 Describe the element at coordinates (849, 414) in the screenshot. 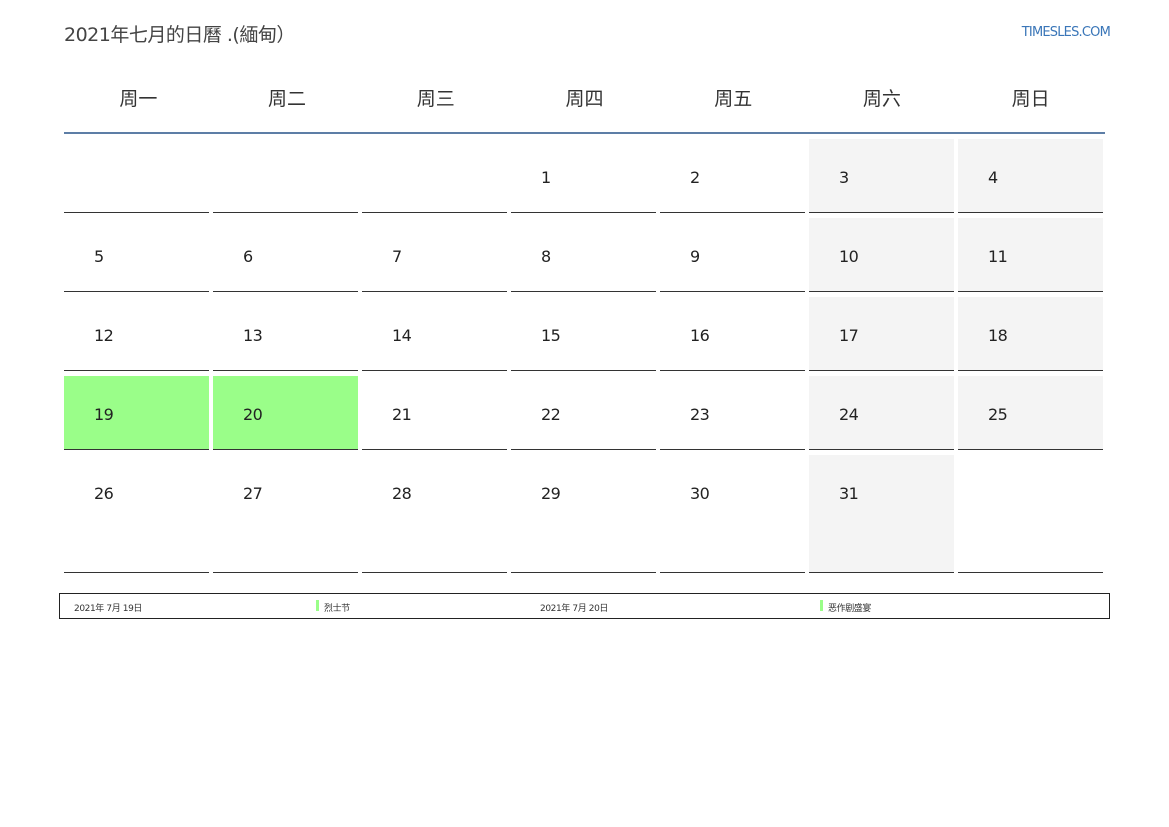

I see `day-number: 24` at that location.